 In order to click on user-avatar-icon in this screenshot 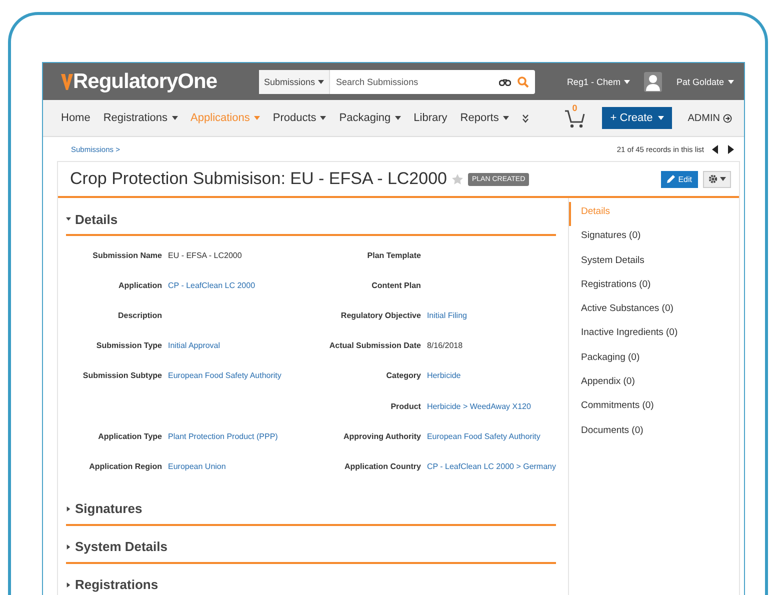, I will do `click(653, 82)`.